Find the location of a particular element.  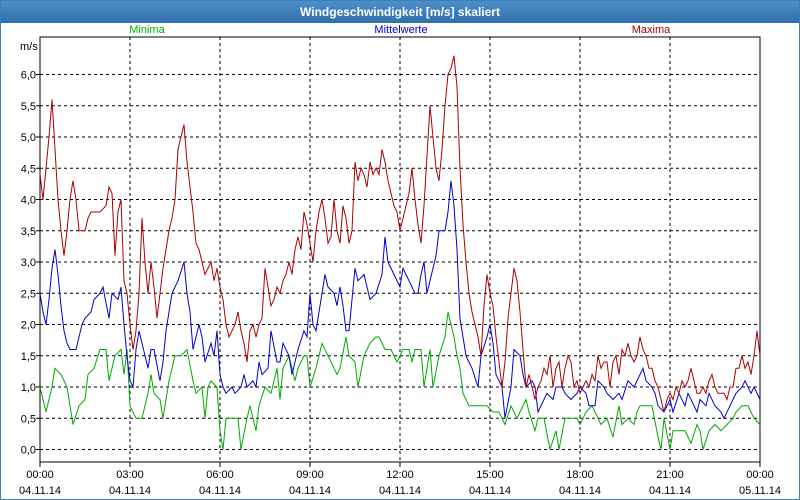

y-tick-label: 5,0 is located at coordinates (28, 138).